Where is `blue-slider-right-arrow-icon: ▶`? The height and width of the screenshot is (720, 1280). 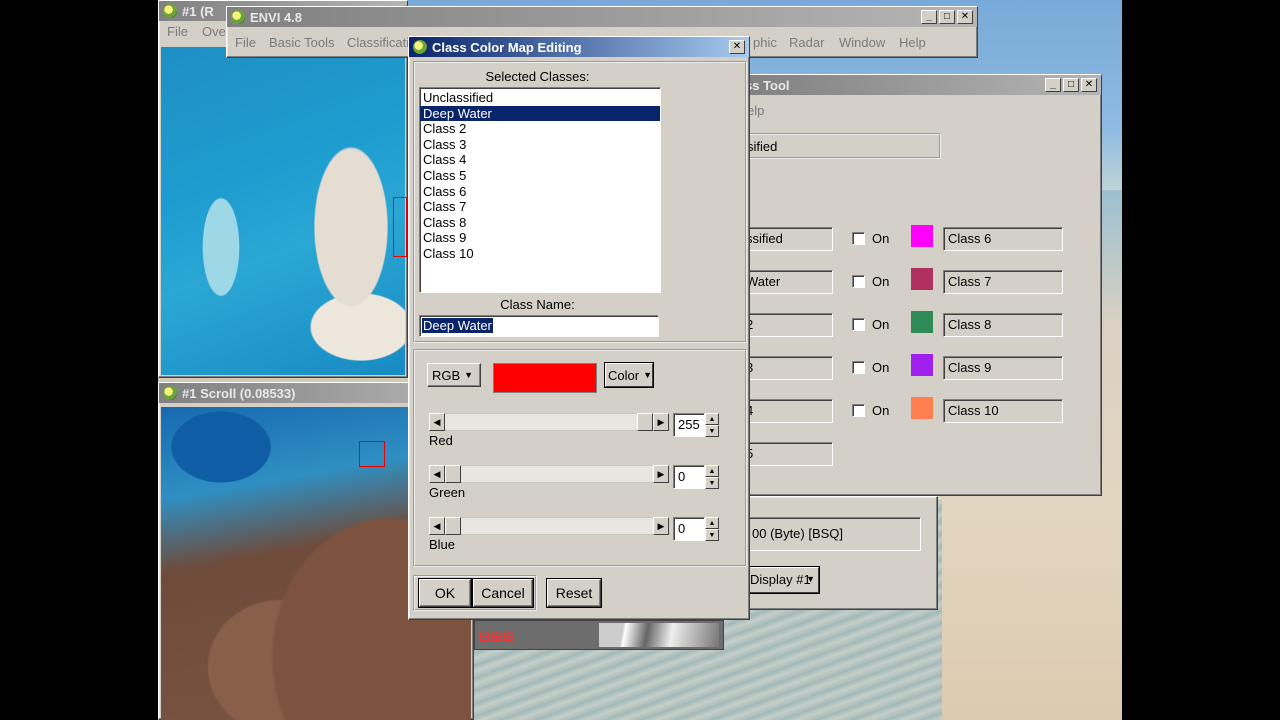
blue-slider-right-arrow-icon: ▶ is located at coordinates (661, 526).